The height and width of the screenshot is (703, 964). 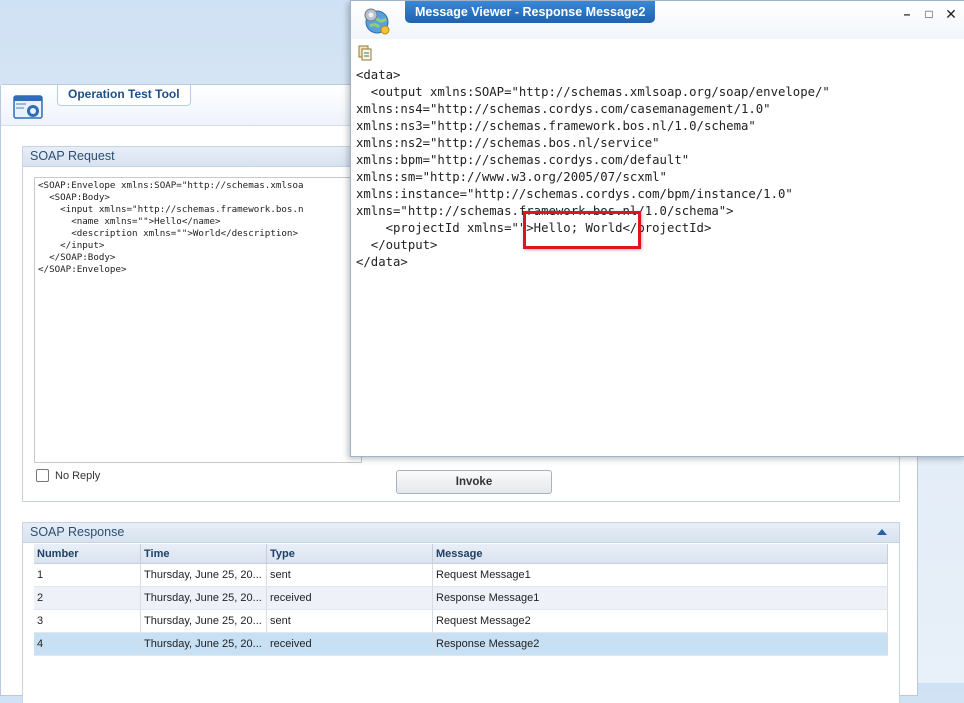 What do you see at coordinates (660, 621) in the screenshot?
I see `cell-message: Request Message2` at bounding box center [660, 621].